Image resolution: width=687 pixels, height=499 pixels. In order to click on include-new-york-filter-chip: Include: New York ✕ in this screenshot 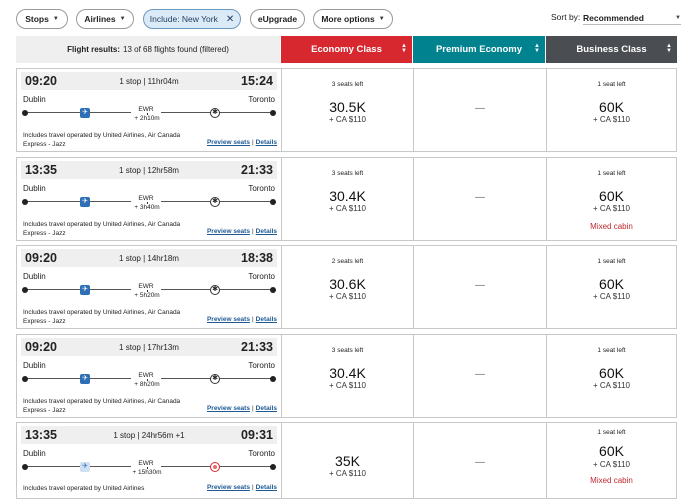, I will do `click(192, 19)`.